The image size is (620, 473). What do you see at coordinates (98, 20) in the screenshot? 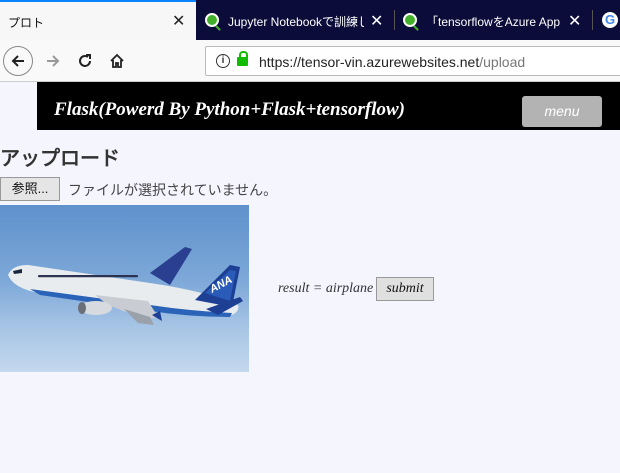
I see `tab-active: プロト ✕` at bounding box center [98, 20].